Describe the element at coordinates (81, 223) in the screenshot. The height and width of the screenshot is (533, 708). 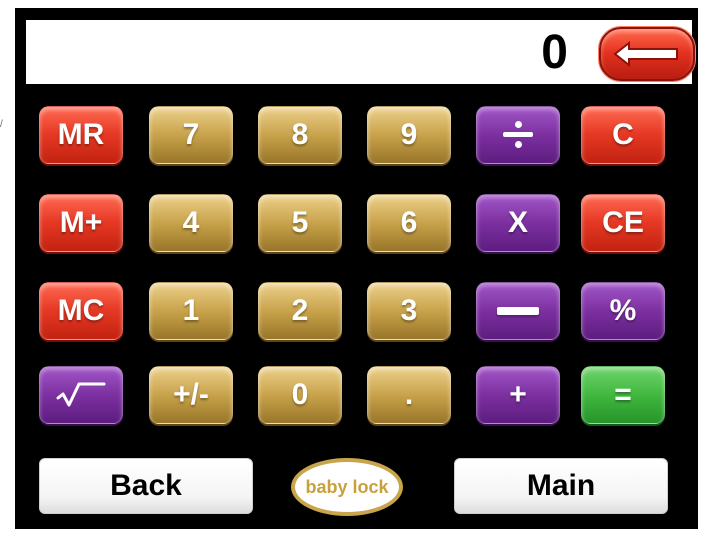
I see `memory-add-button: M+` at that location.